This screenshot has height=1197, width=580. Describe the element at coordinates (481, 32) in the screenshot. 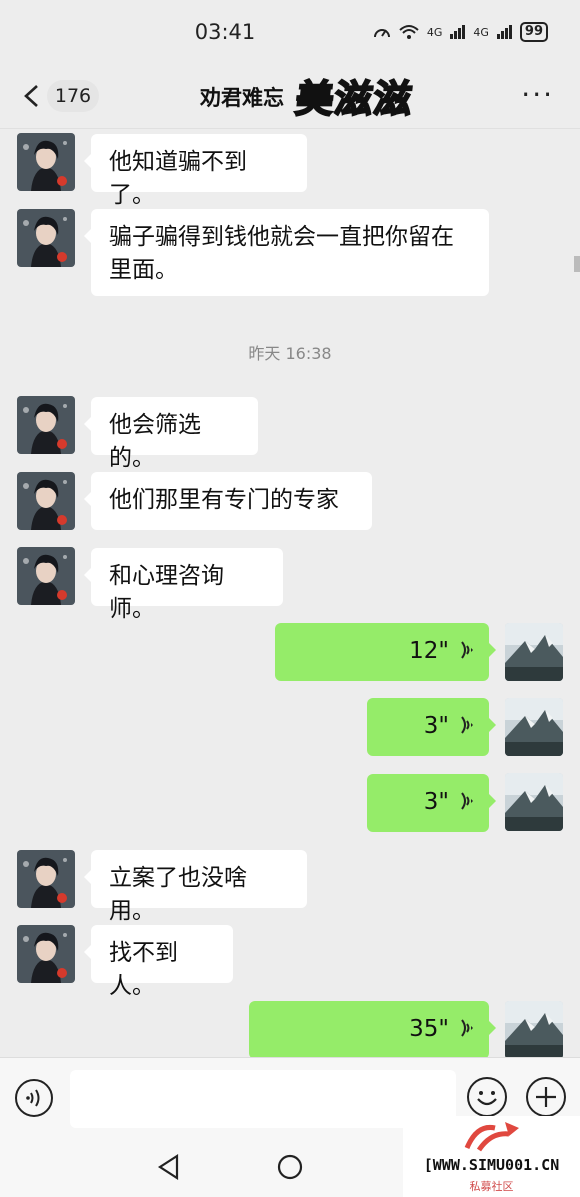

I see `network-type-2: 4G` at that location.